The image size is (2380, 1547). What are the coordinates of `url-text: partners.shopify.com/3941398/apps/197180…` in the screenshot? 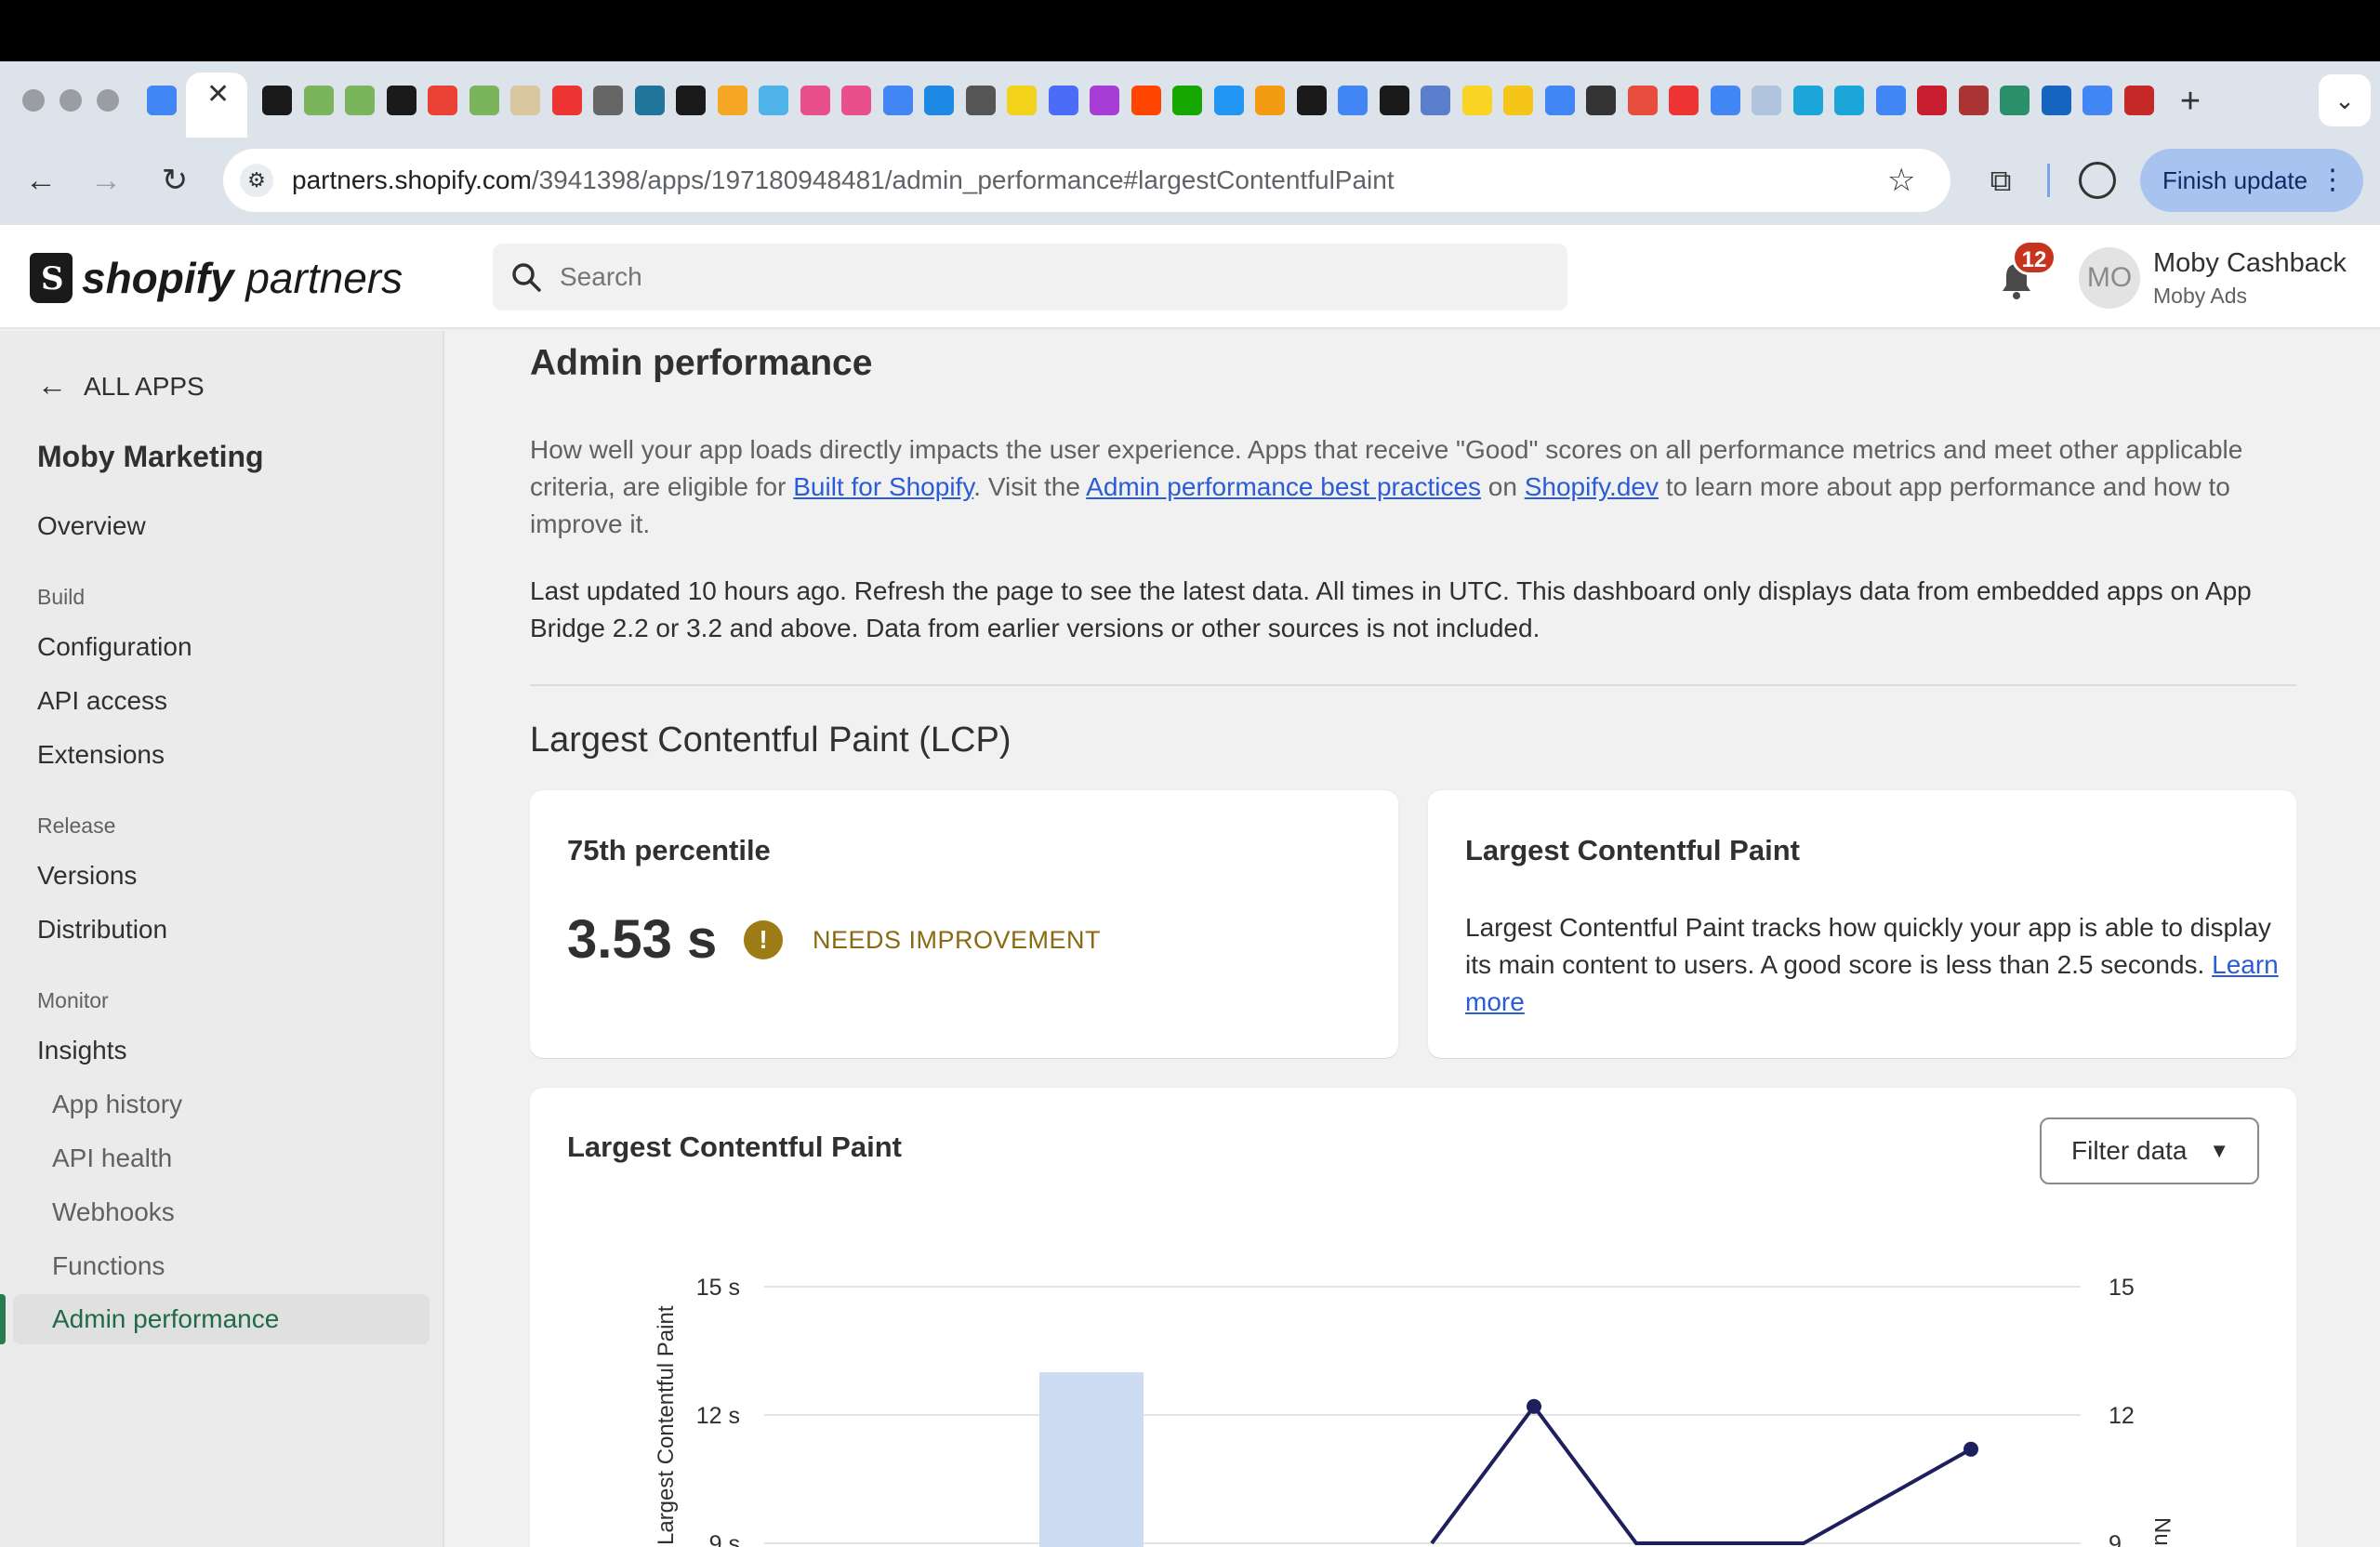 It's located at (843, 180).